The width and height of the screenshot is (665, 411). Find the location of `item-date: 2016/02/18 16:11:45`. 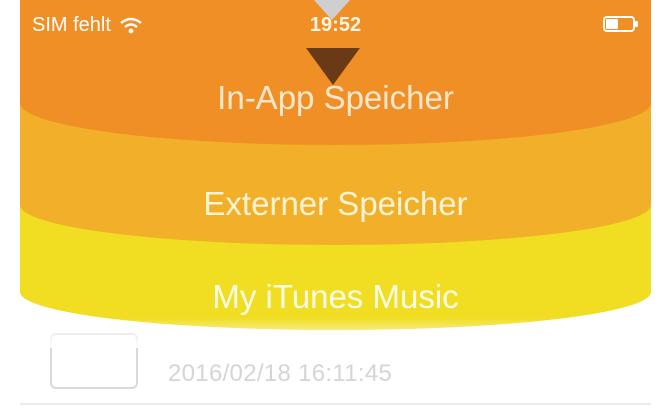

item-date: 2016/02/18 16:11:45 is located at coordinates (280, 373).